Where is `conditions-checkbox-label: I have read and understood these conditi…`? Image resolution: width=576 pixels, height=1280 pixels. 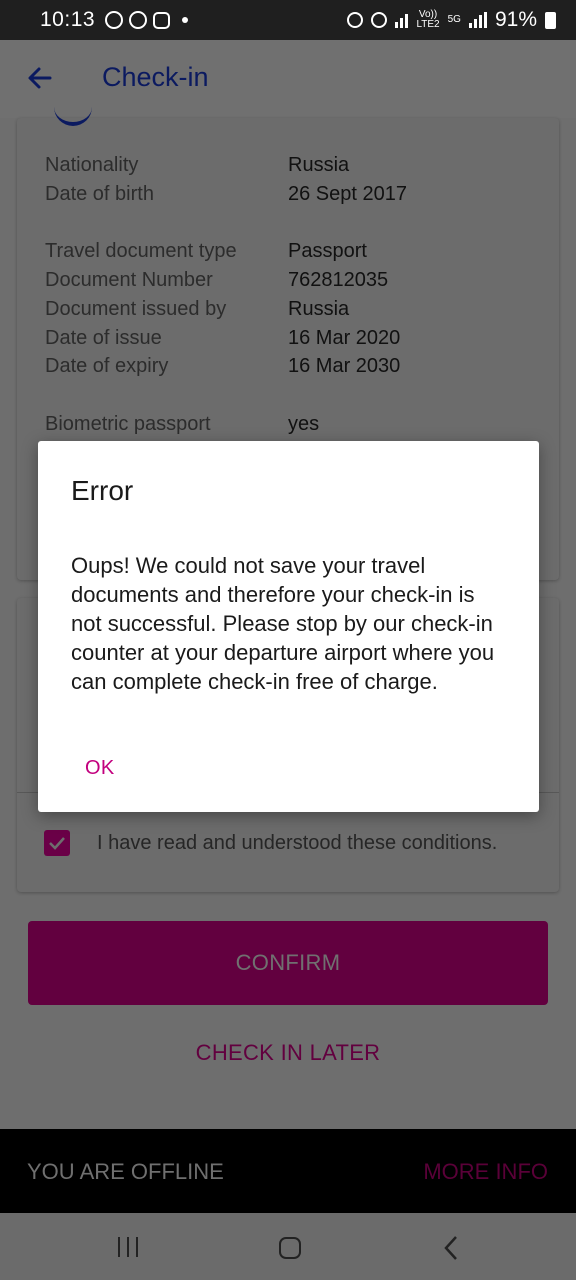 conditions-checkbox-label: I have read and understood these conditi… is located at coordinates (297, 843).